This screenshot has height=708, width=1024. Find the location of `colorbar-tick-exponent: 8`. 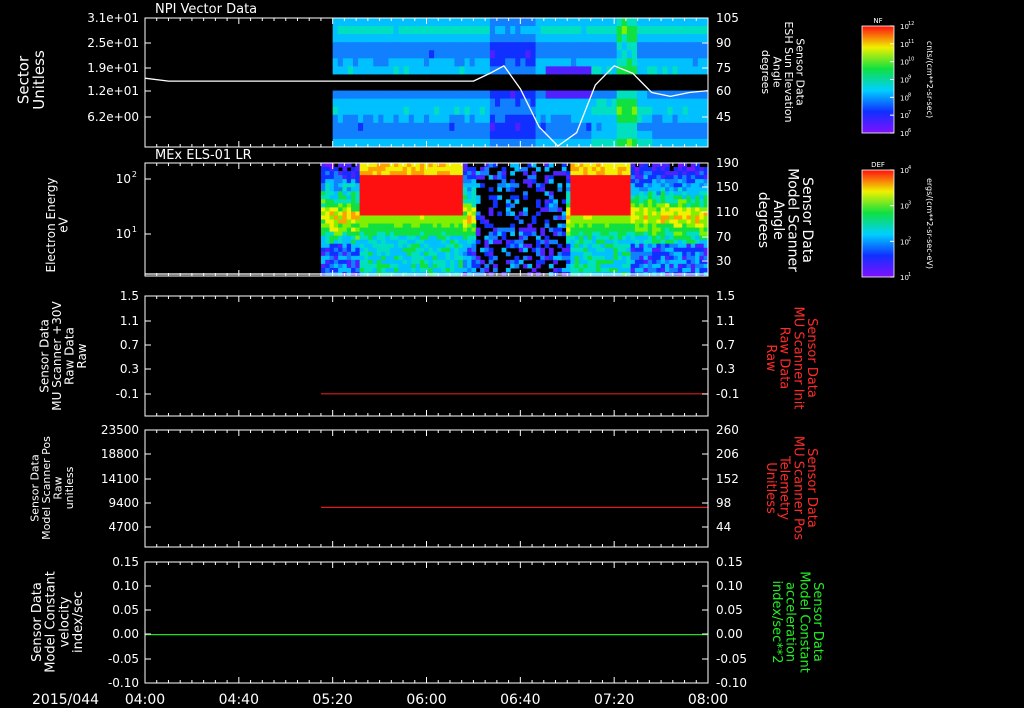

colorbar-tick-exponent: 8 is located at coordinates (909, 95).